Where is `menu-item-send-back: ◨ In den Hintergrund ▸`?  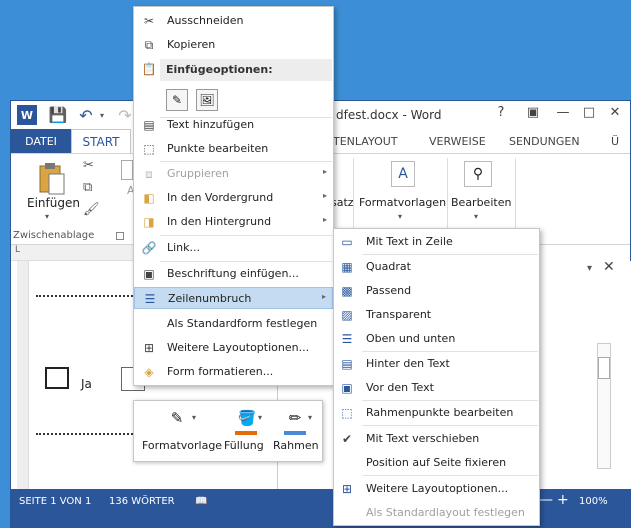
menu-item-send-back: ◨ In den Hintergrund ▸ is located at coordinates (233, 222).